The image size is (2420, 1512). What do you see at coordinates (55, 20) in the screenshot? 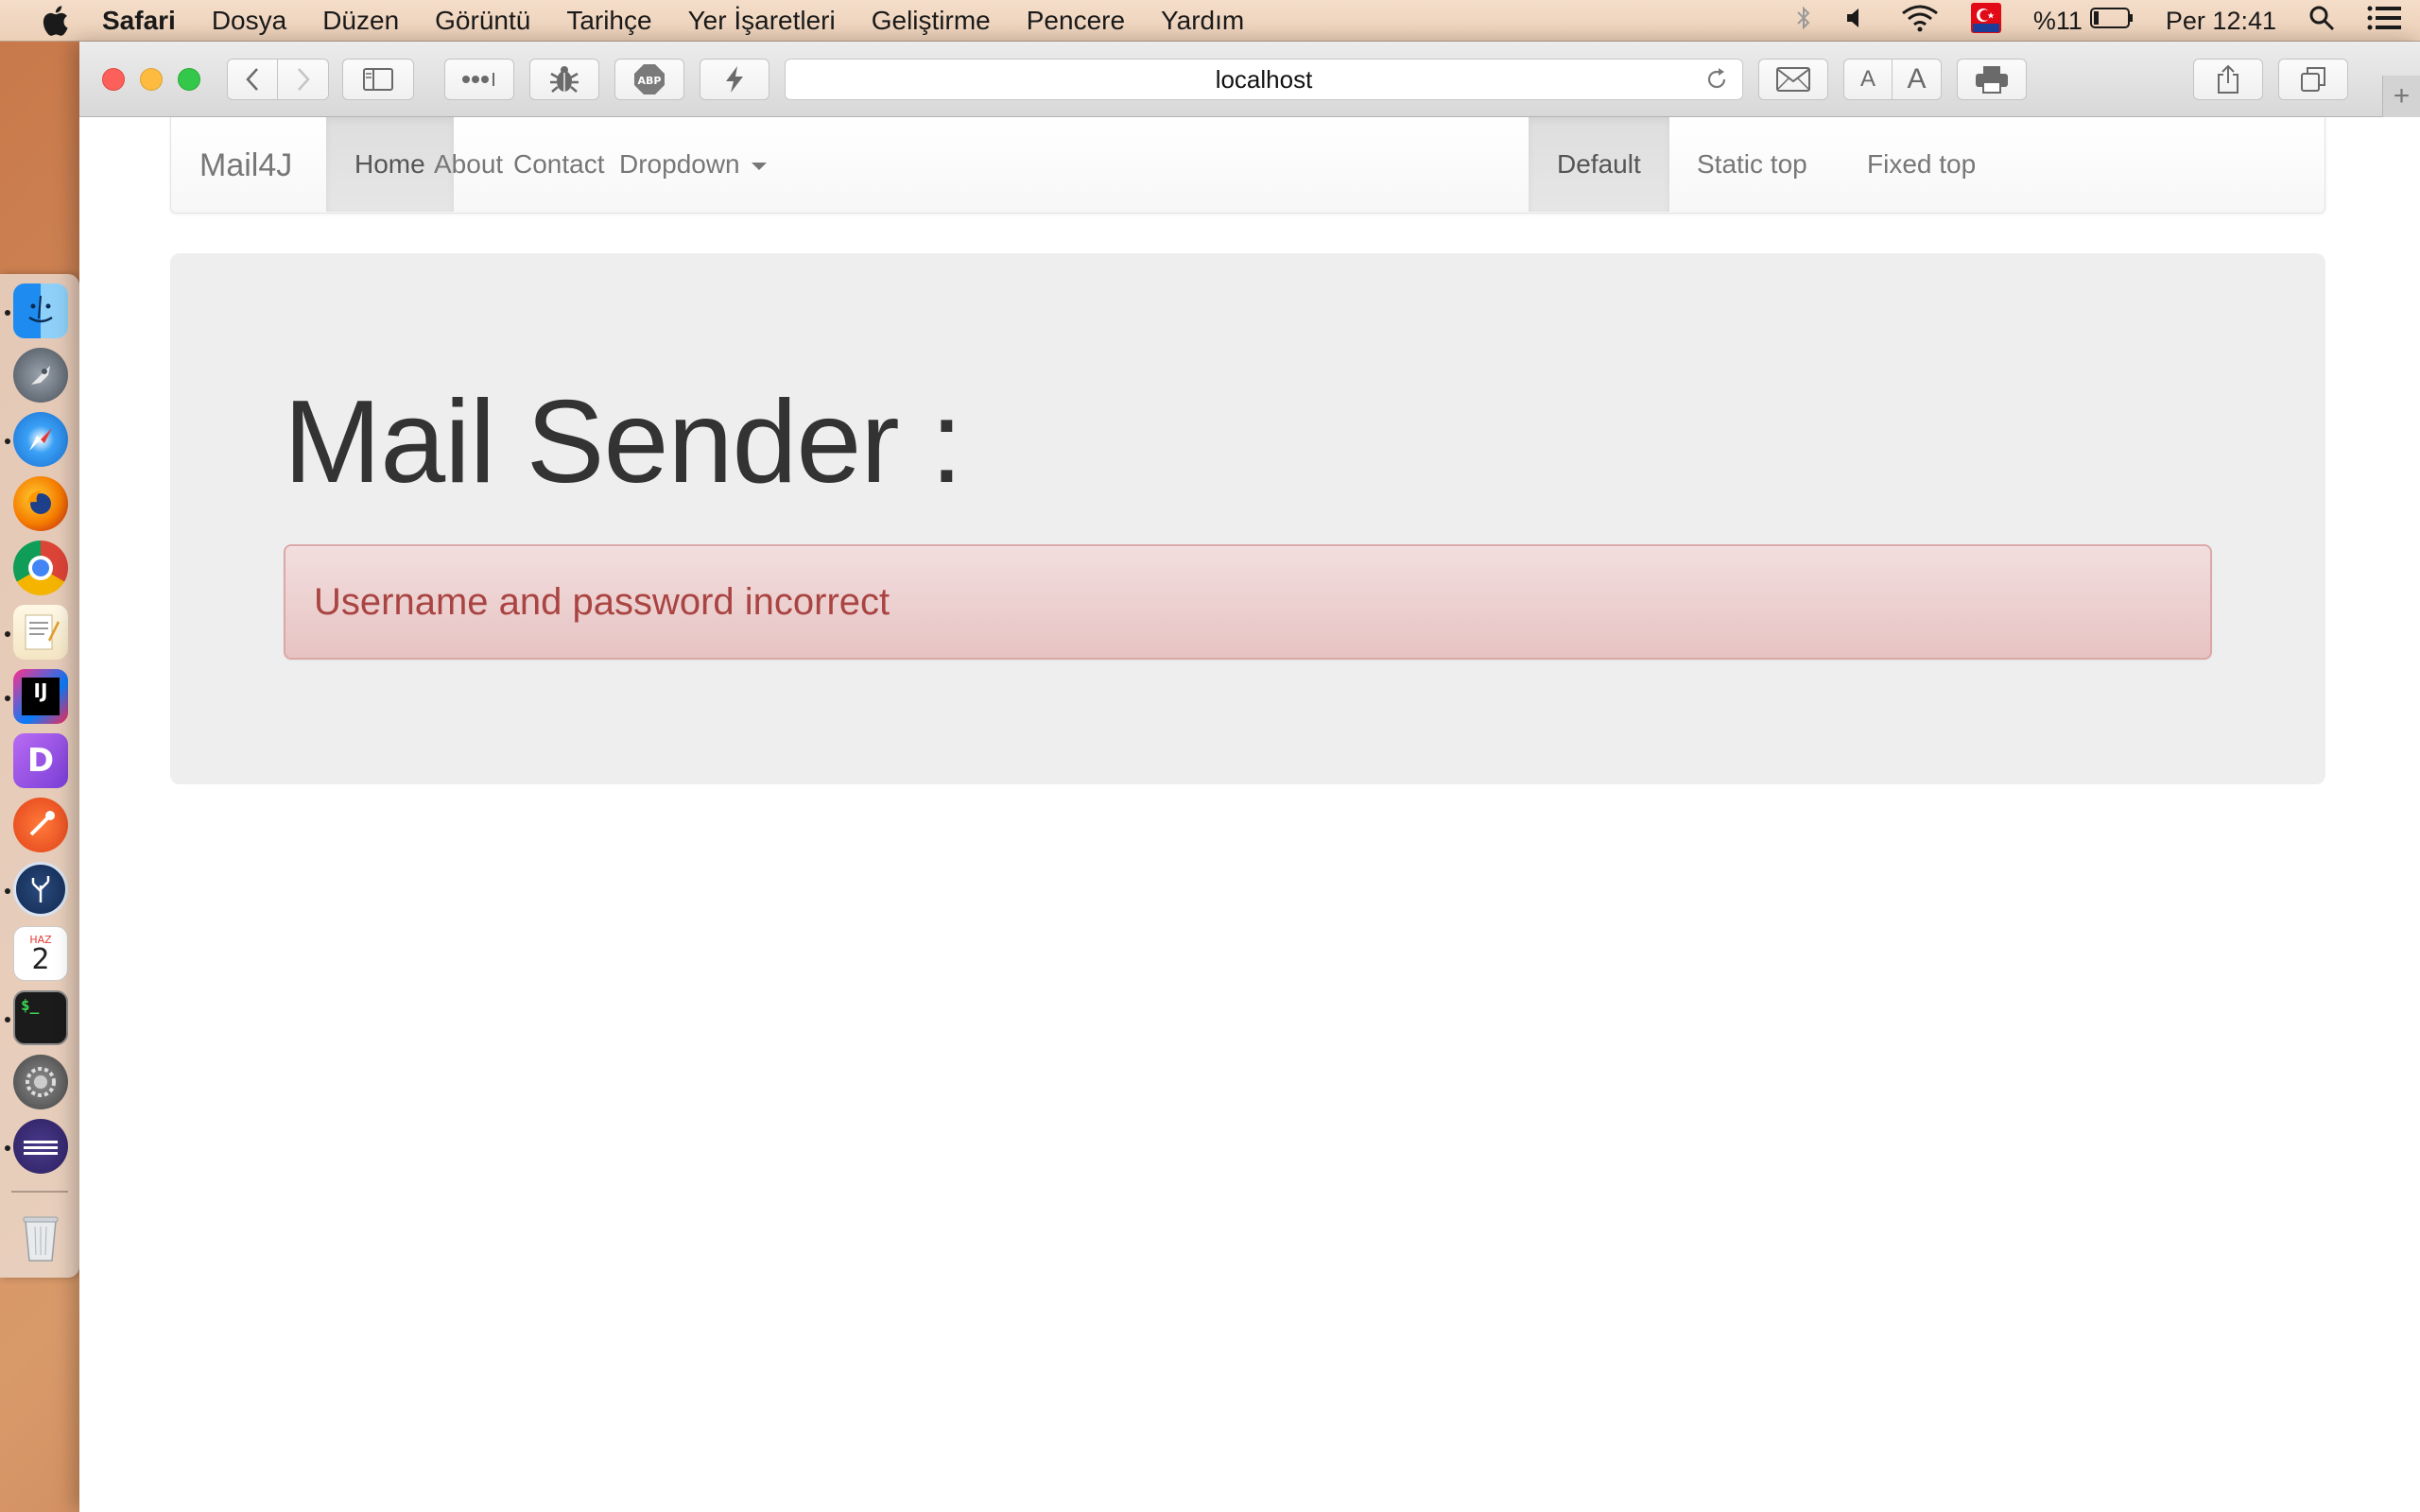
I see `apple-menu-icon` at bounding box center [55, 20].